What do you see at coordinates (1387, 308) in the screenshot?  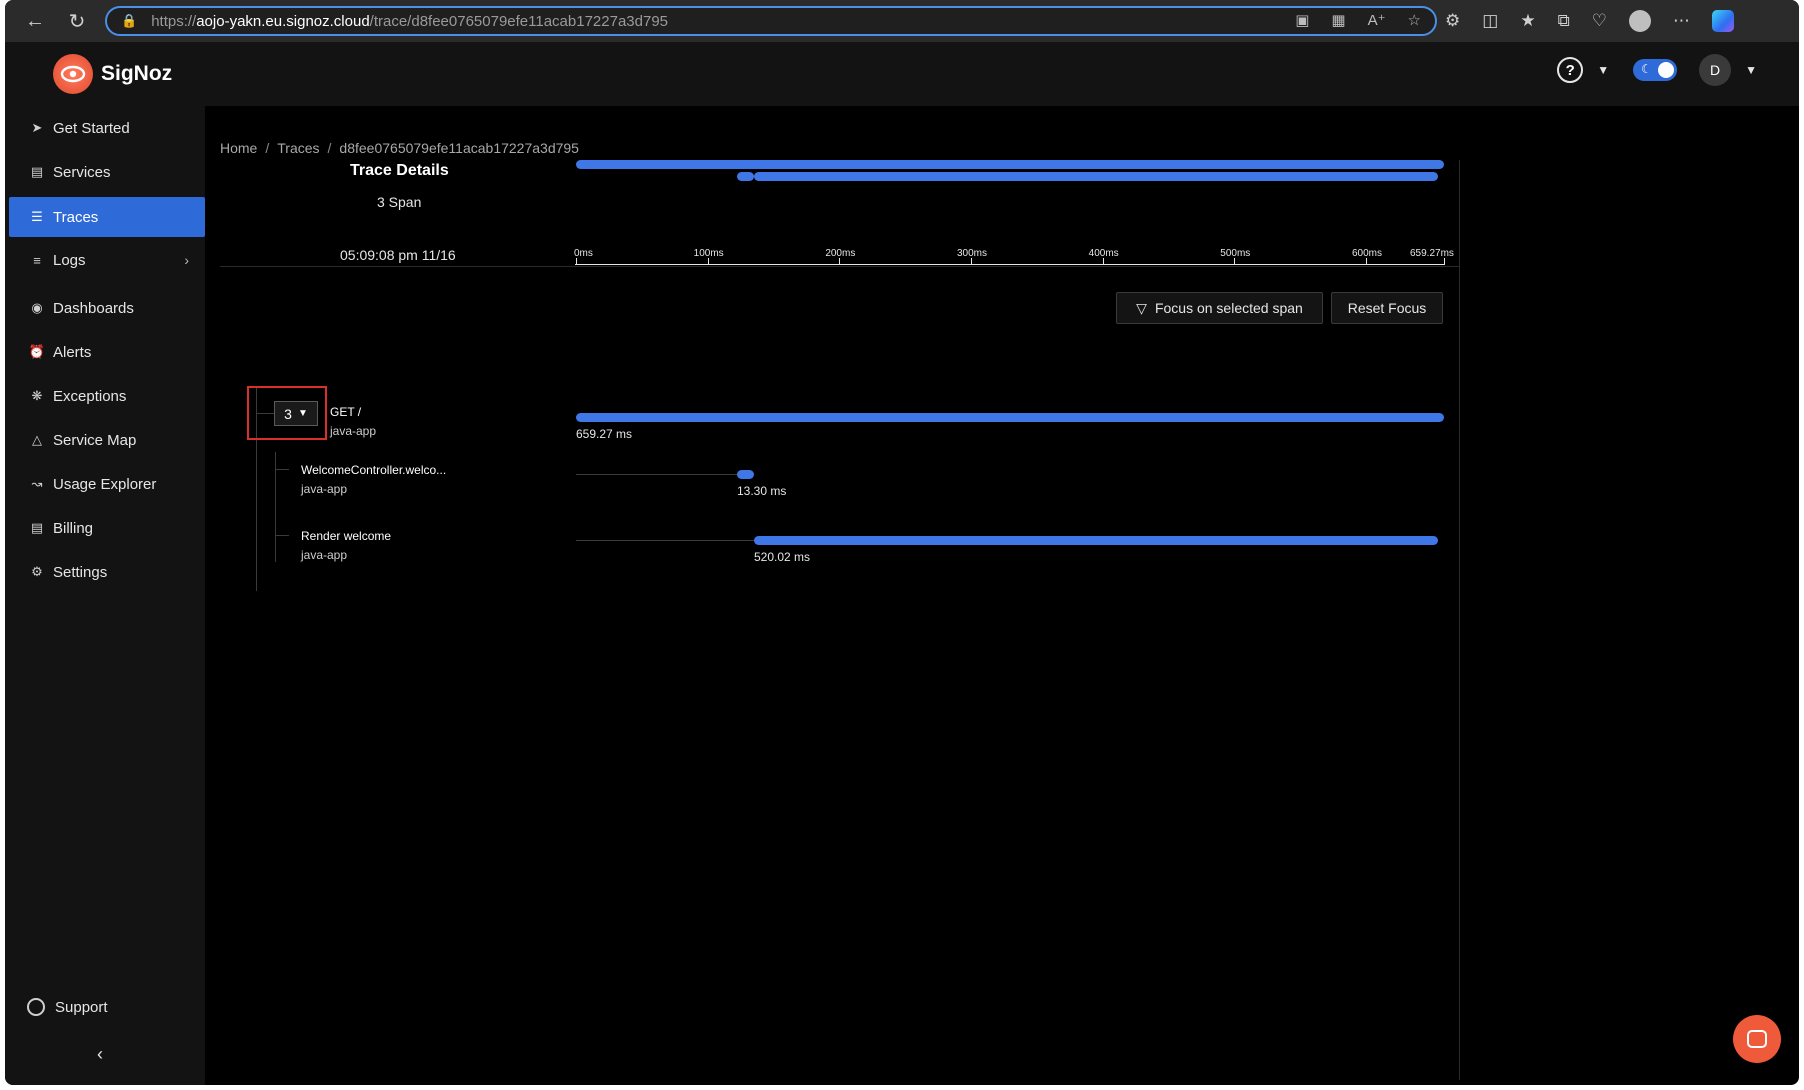 I see `reset-focus-button: Reset Focus` at bounding box center [1387, 308].